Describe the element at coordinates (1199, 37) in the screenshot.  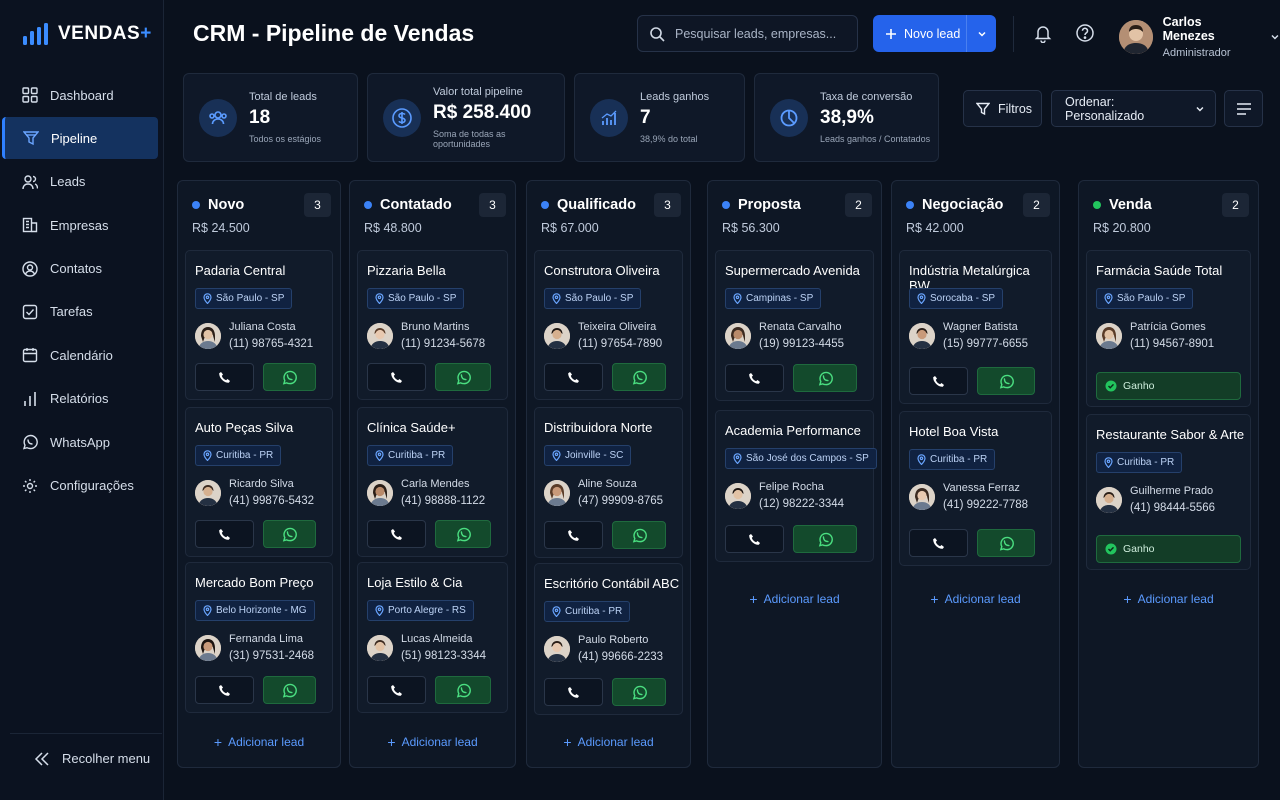
I see `user-menu: Carlos Menezes Administrador` at that location.